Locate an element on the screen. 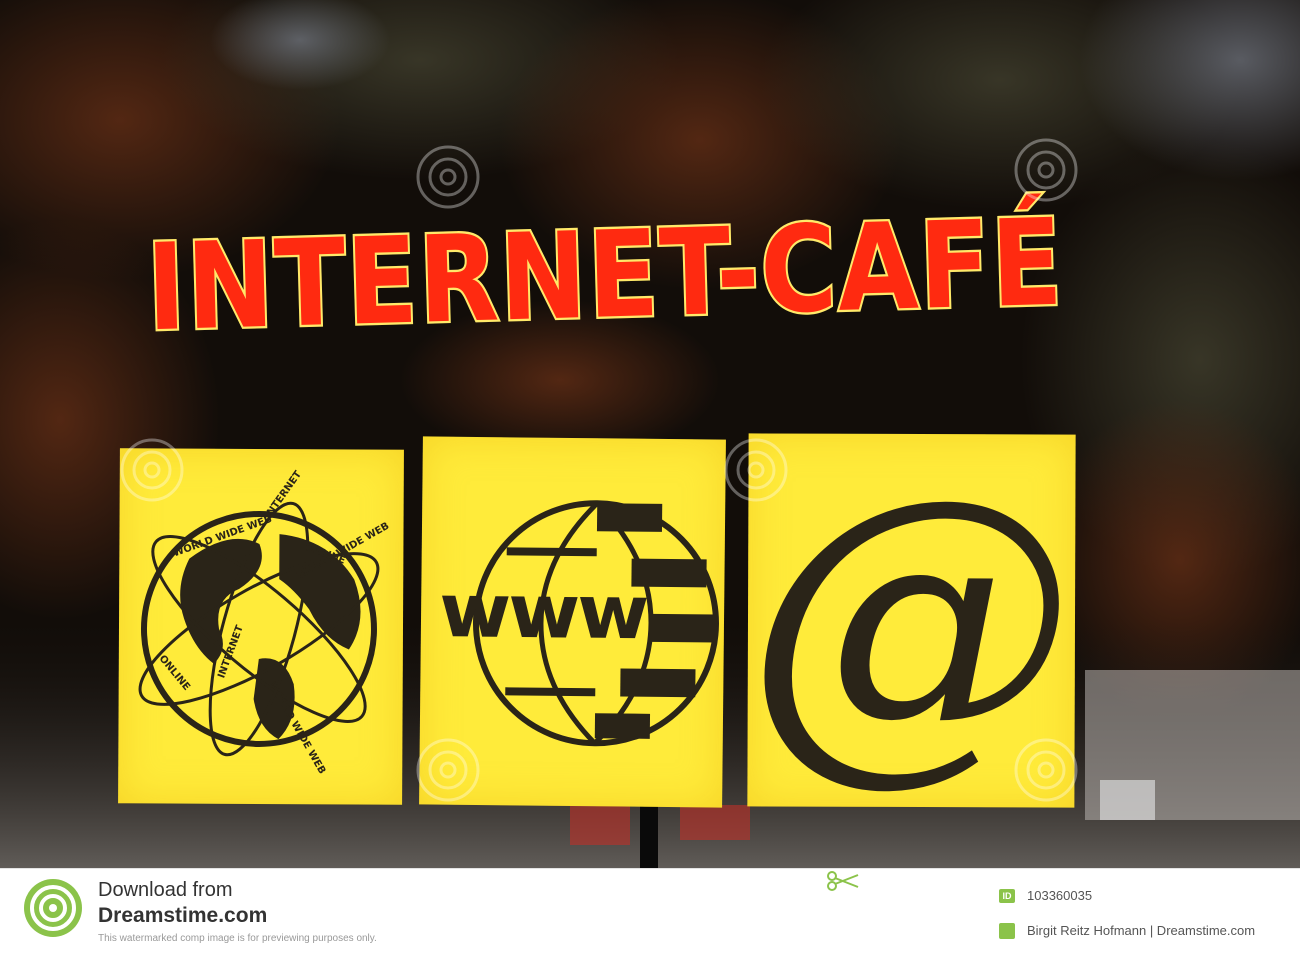  at-panel: @ is located at coordinates (911, 620).